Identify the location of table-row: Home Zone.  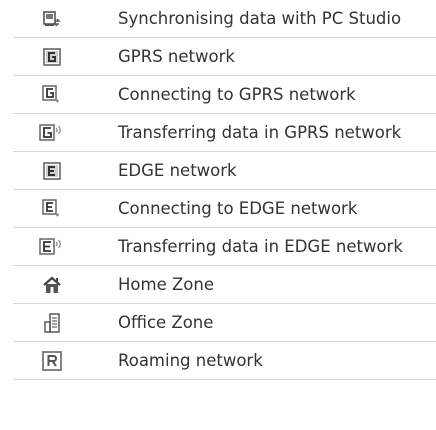
(224, 285).